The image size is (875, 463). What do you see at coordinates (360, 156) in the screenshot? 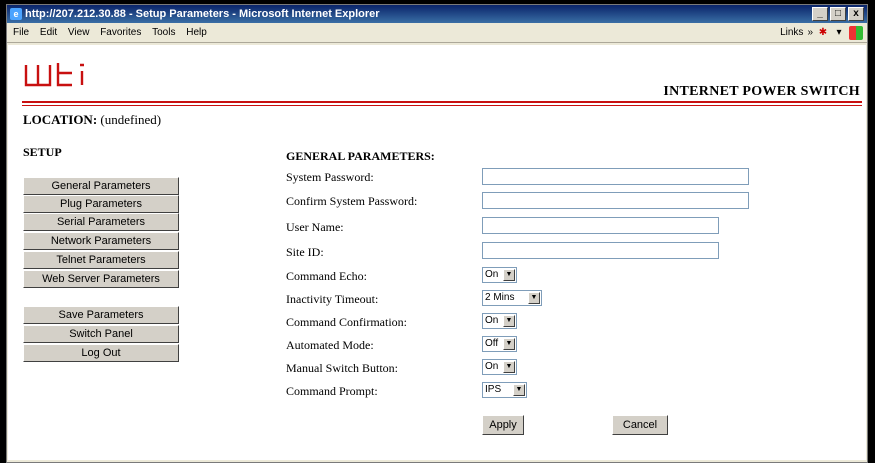
I see `form-title: GENERAL PARAMETERS:` at bounding box center [360, 156].